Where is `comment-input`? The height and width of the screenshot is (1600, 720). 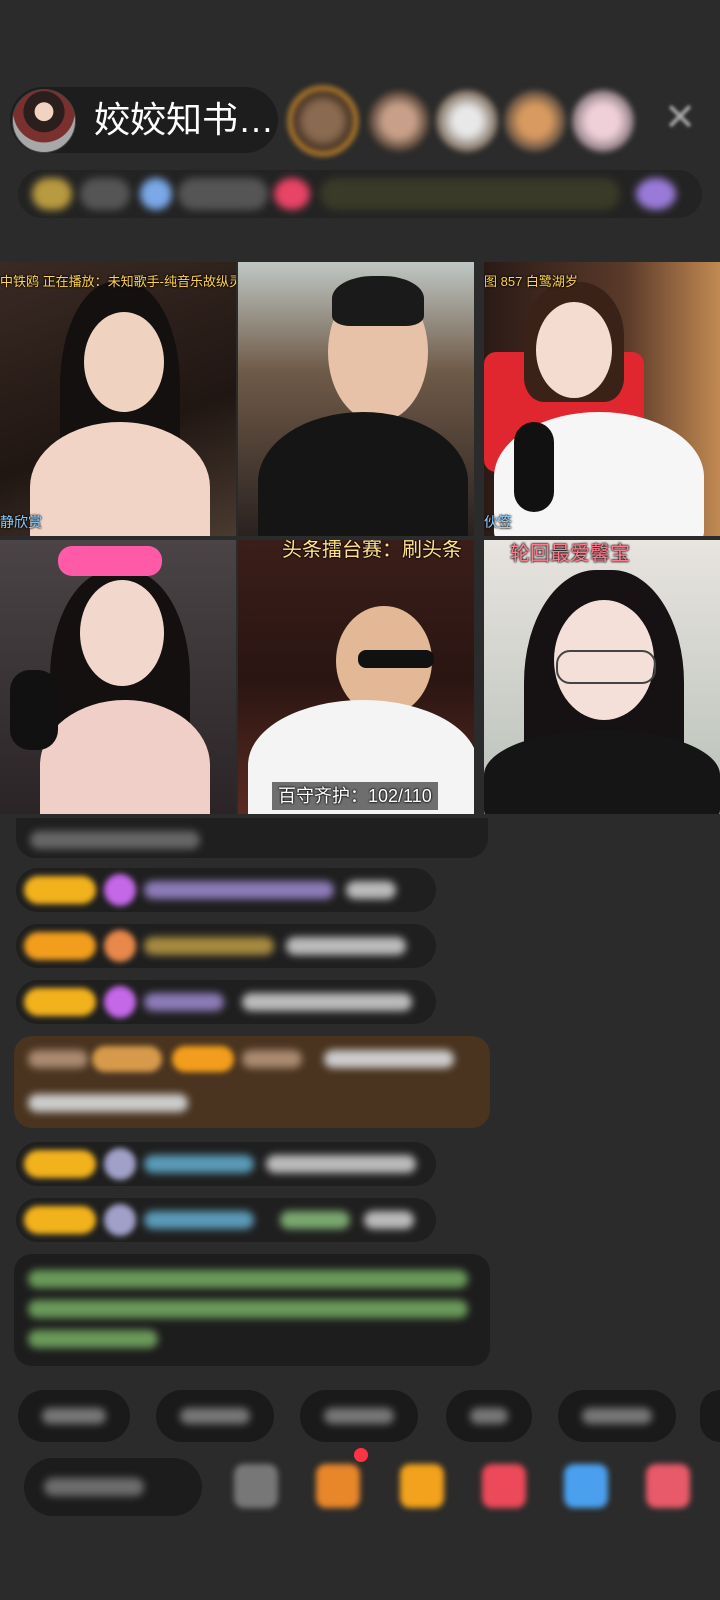
comment-input is located at coordinates (113, 1487).